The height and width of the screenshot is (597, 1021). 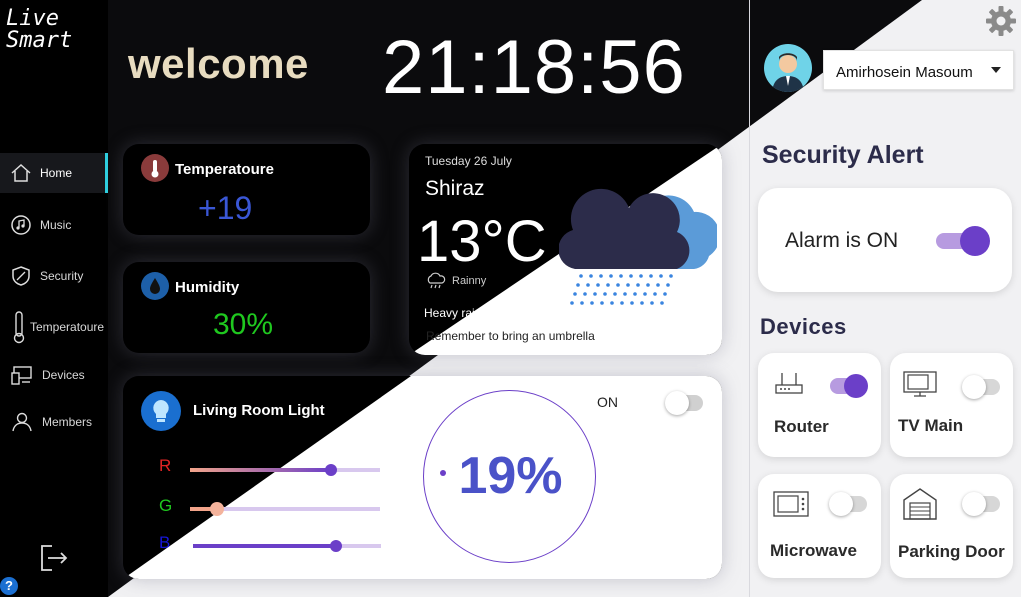 I want to click on humidity-card: Humidity 30%, so click(x=246, y=307).